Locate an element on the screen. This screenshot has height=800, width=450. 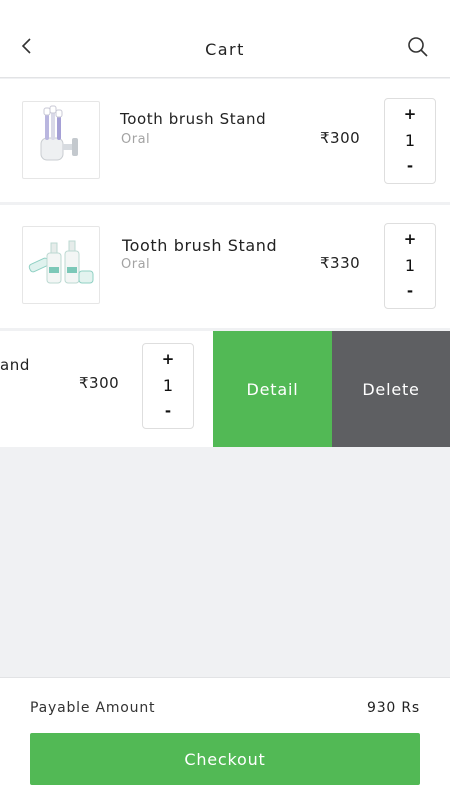
item-price: ₹330 is located at coordinates (340, 263).